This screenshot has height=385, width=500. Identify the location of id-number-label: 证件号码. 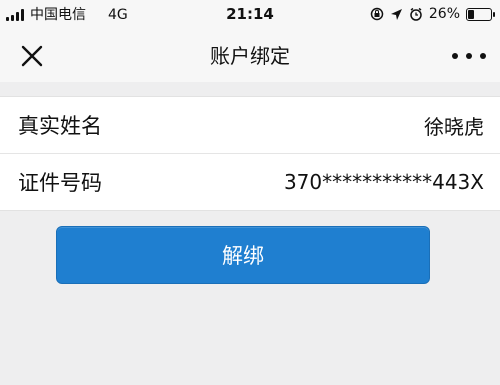
(60, 183).